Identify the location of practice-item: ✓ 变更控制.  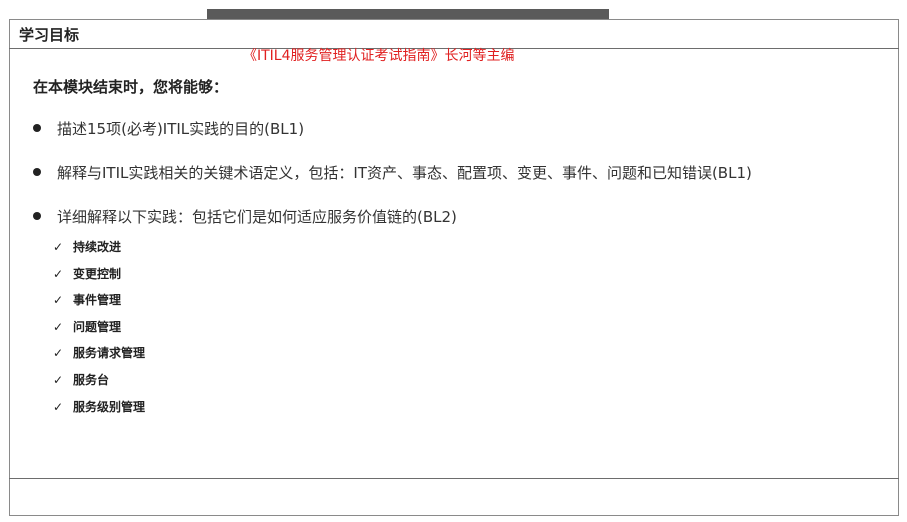
(99, 278).